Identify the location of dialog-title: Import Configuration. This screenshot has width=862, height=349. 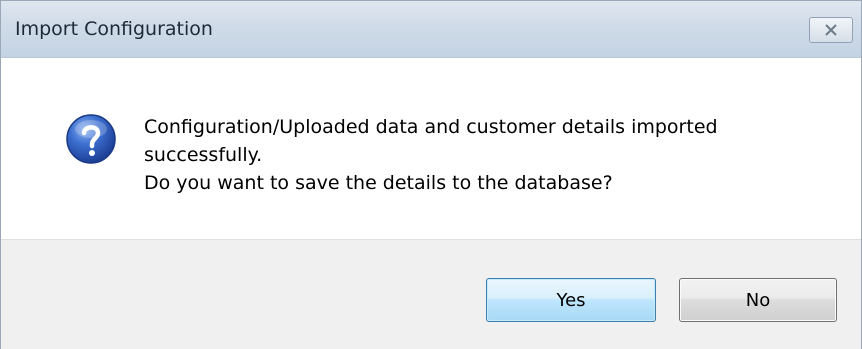
(114, 29).